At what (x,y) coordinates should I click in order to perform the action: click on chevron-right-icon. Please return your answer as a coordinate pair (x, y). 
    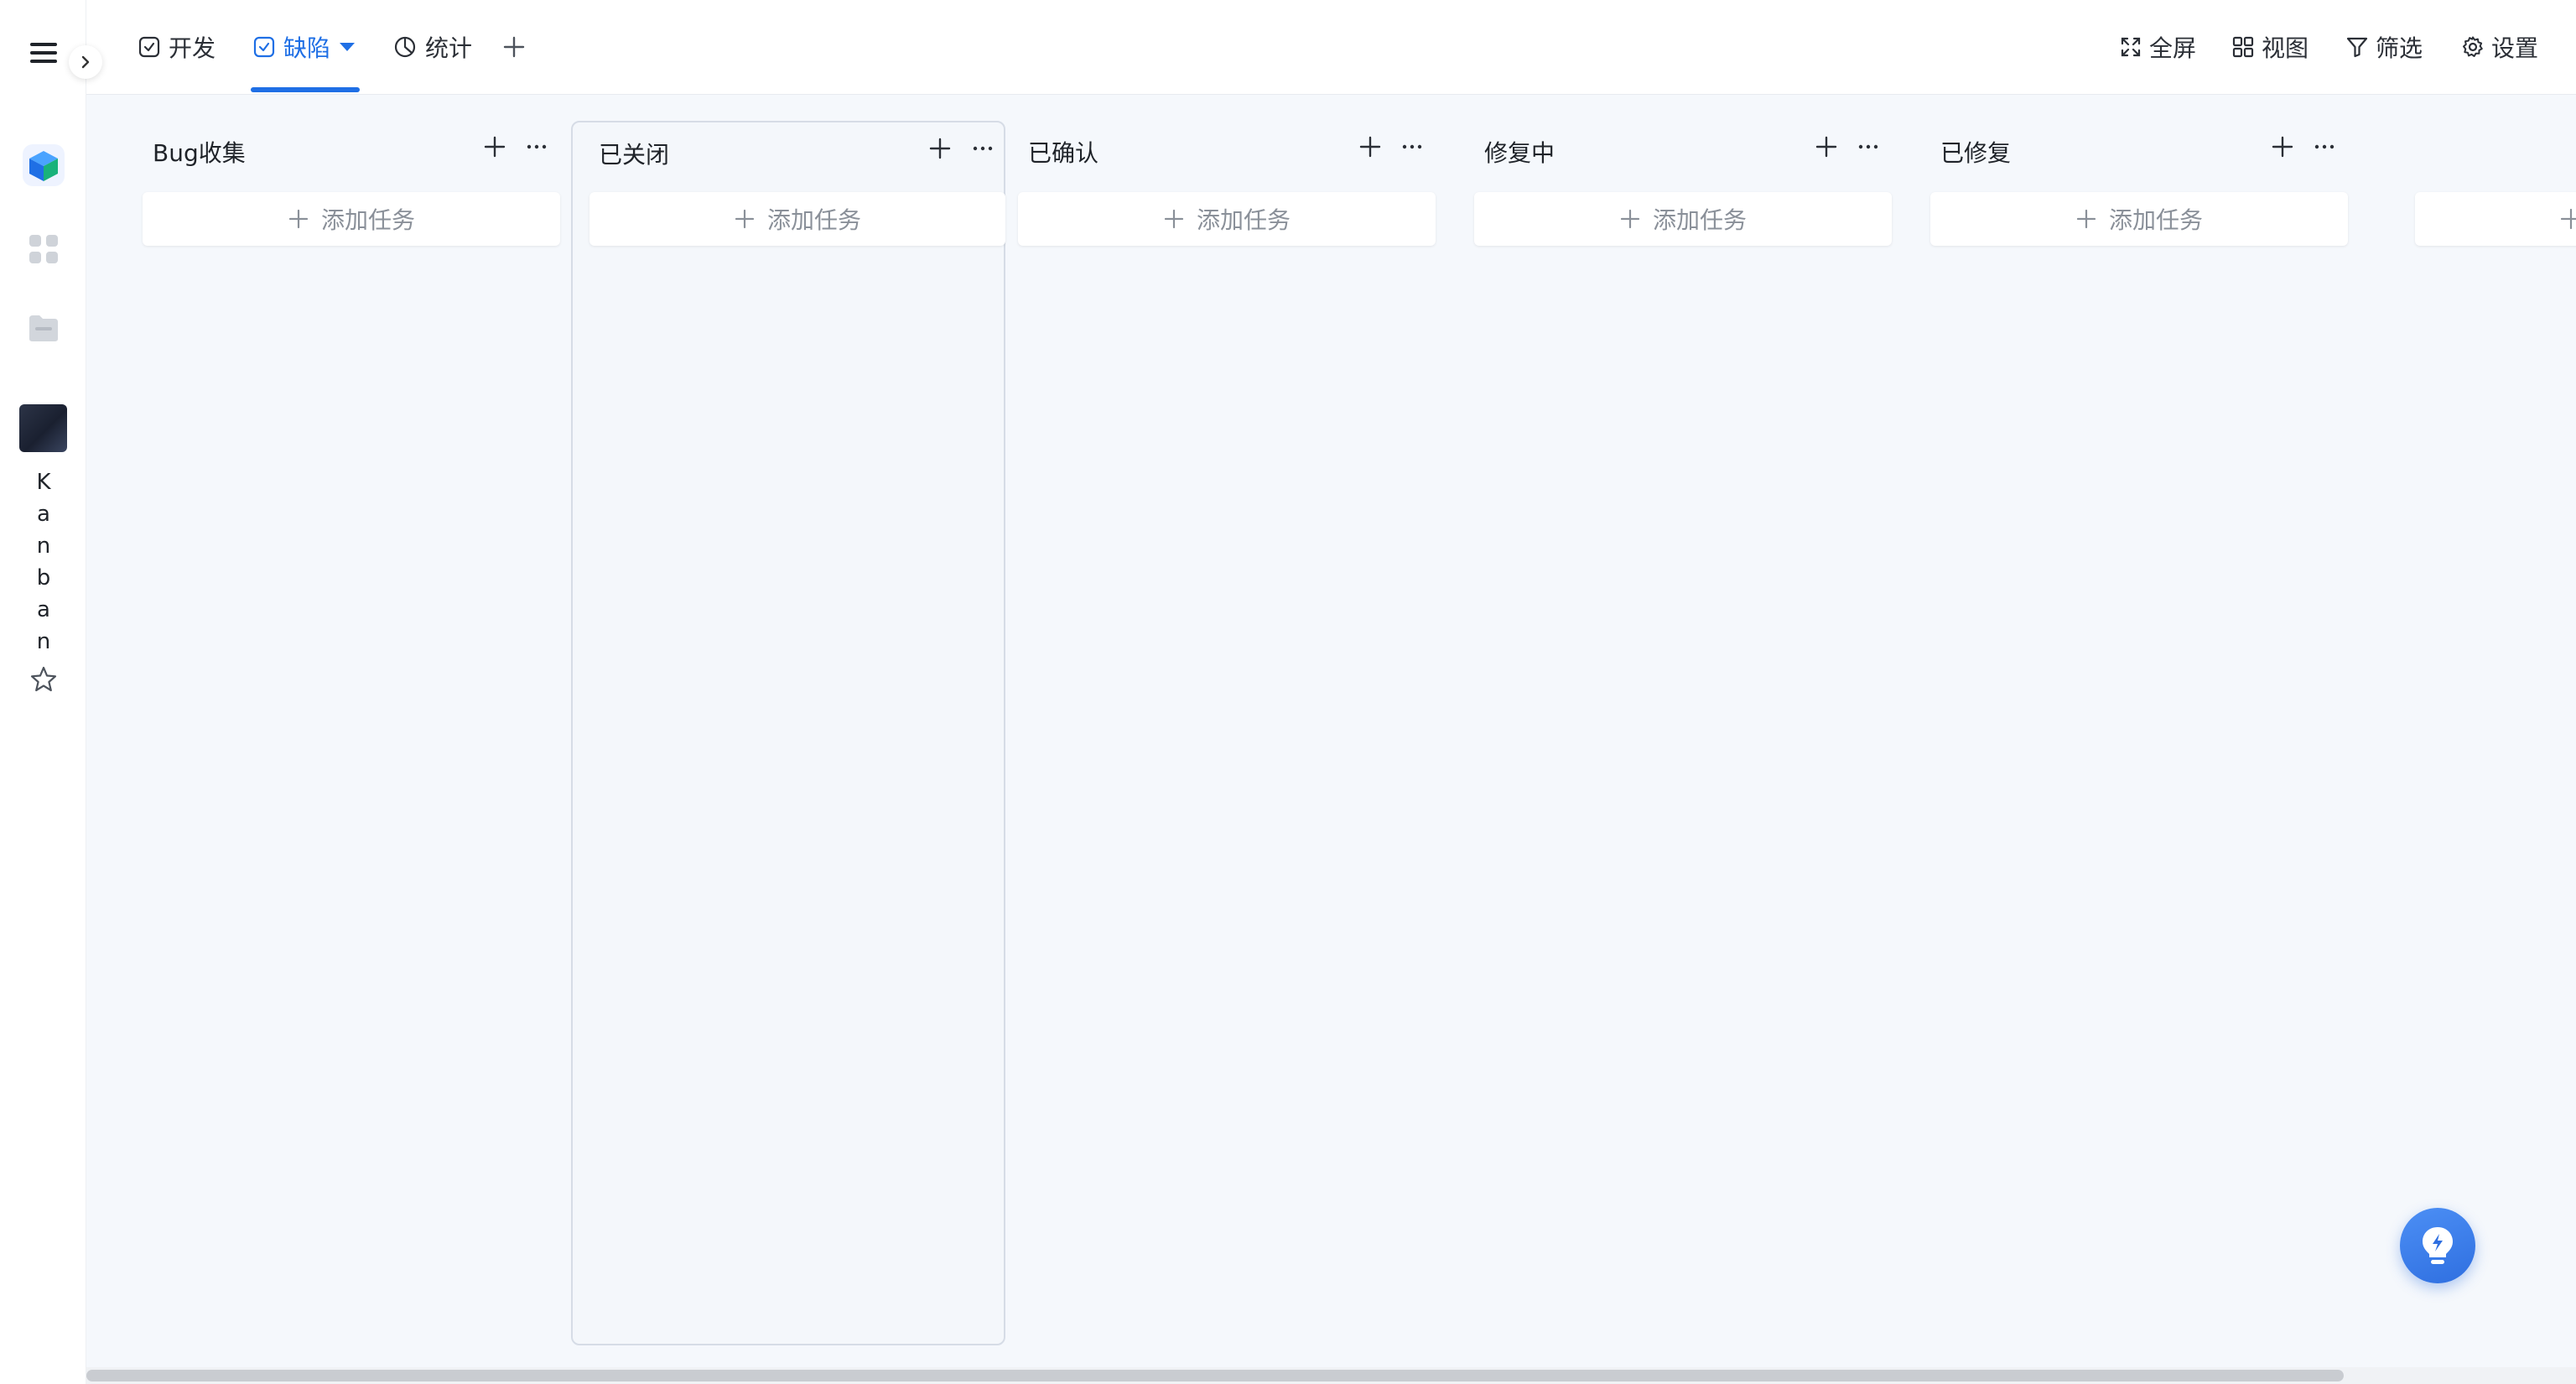
    Looking at the image, I should click on (85, 62).